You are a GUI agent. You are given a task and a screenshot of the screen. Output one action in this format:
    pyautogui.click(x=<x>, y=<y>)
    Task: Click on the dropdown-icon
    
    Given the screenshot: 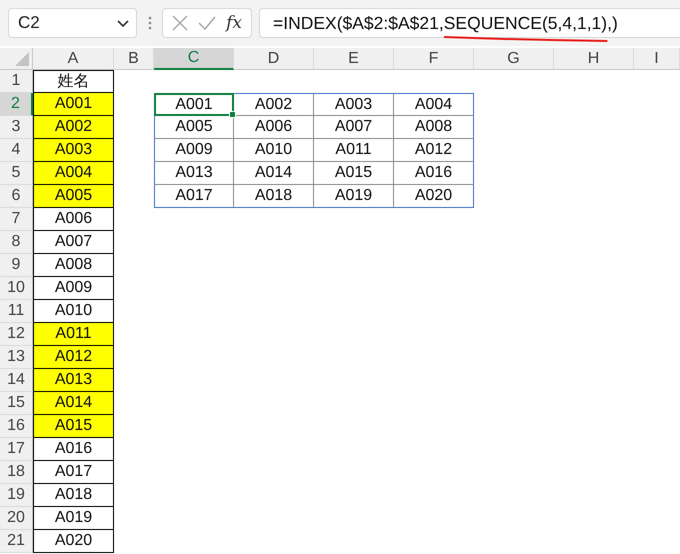 What is the action you would take?
    pyautogui.click(x=123, y=23)
    